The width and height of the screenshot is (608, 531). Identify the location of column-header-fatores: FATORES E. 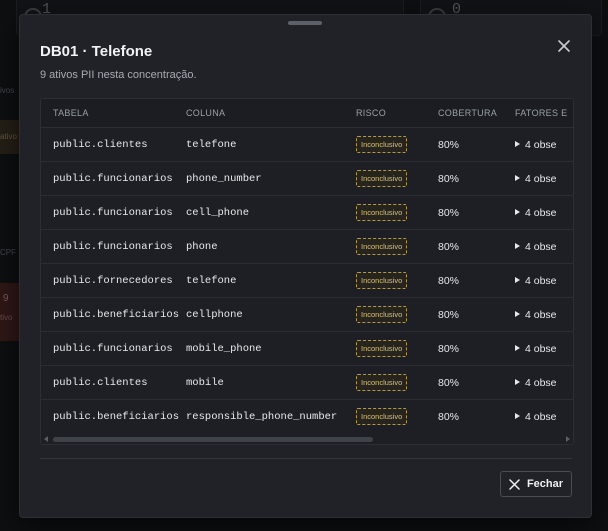
(544, 113).